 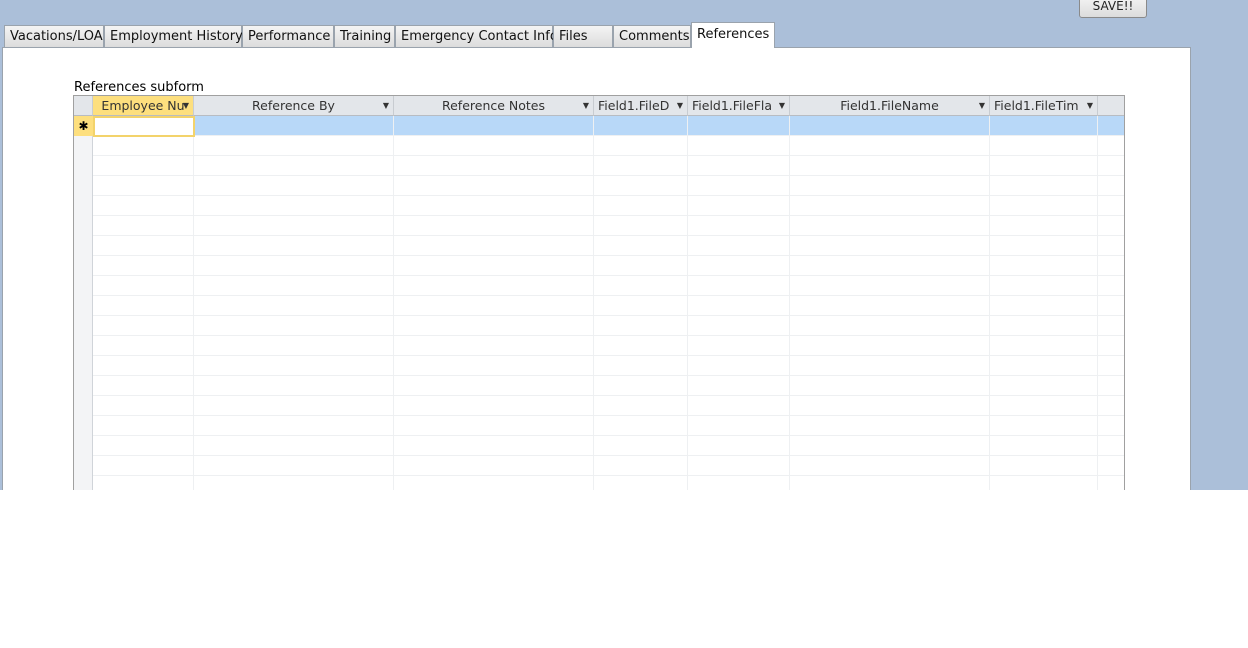 I want to click on column-header: Field1.FileD ▼, so click(x=641, y=106).